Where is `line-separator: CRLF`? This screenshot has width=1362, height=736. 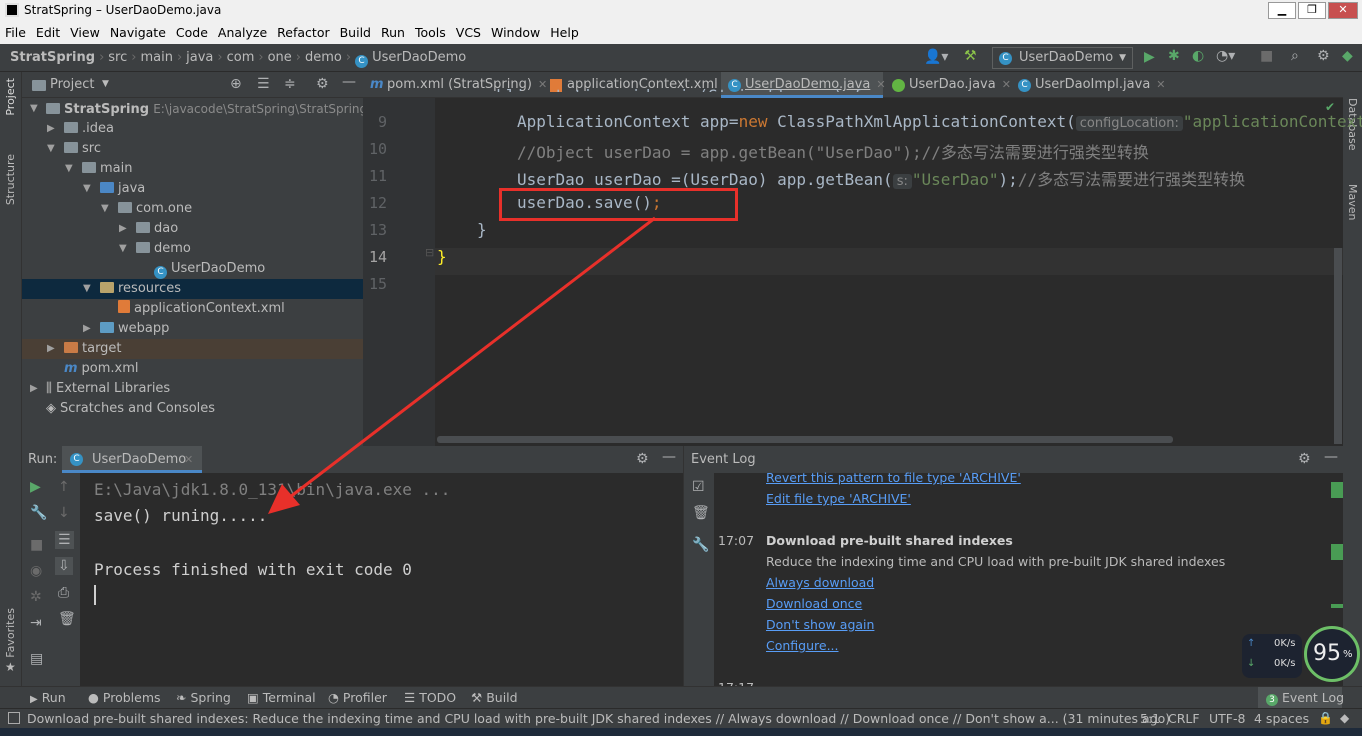
line-separator: CRLF is located at coordinates (1184, 718).